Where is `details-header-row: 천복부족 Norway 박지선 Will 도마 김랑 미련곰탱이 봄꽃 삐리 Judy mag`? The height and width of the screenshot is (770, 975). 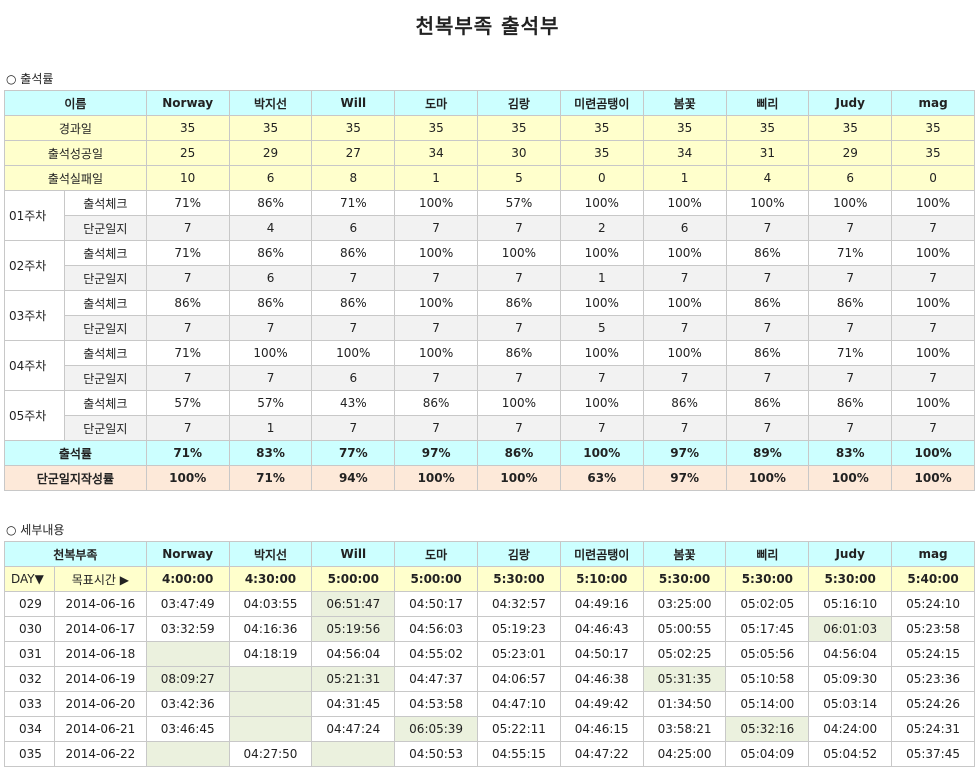 details-header-row: 천복부족 Norway 박지선 Will 도마 김랑 미련곰탱이 봄꽃 삐리 Judy mag is located at coordinates (489, 554).